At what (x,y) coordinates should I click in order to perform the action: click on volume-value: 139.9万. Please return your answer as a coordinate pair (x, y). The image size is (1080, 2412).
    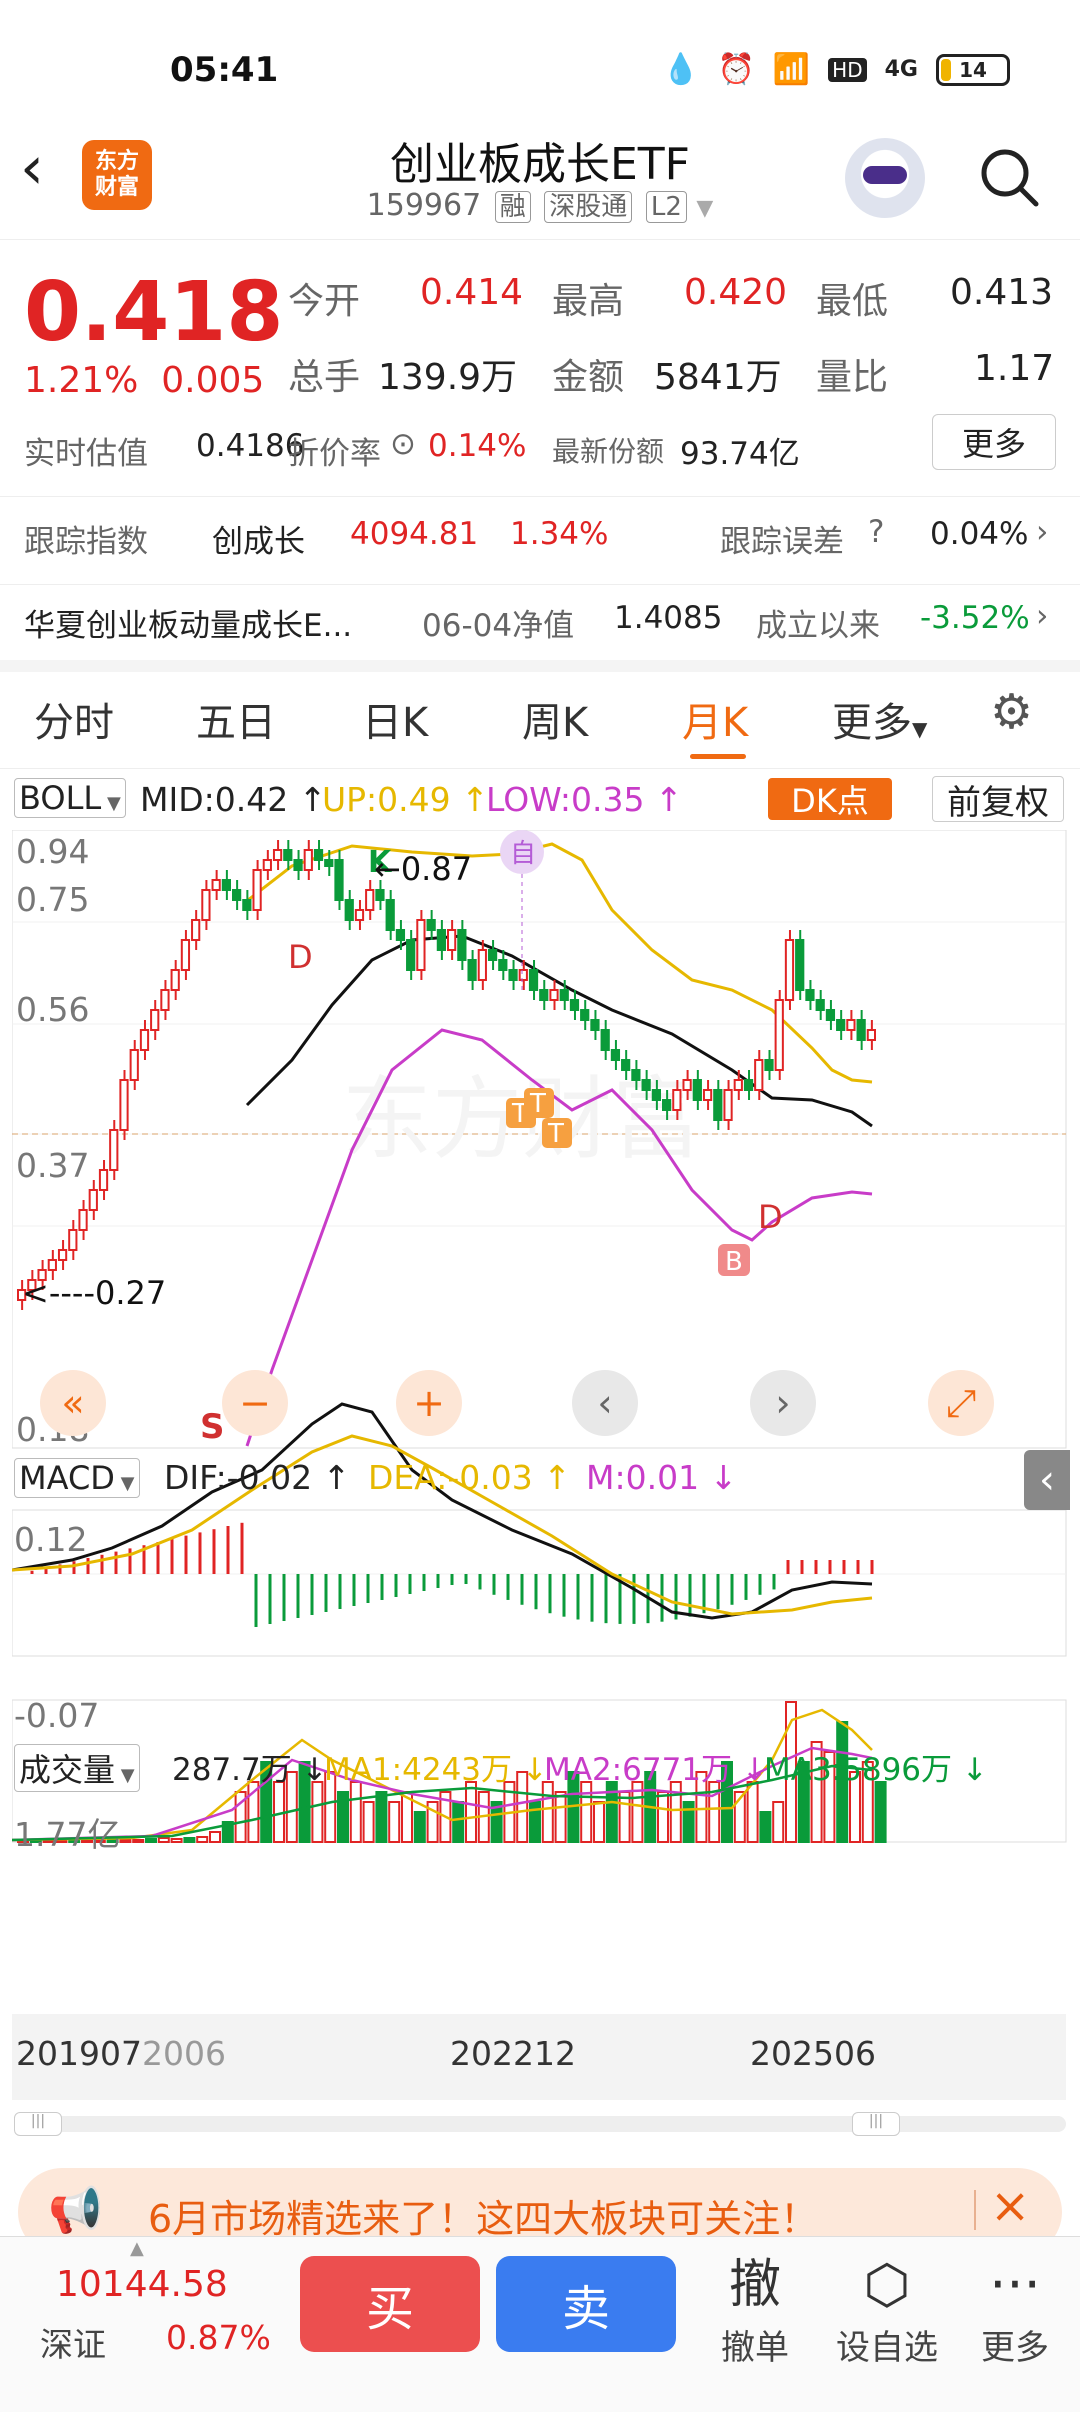
    Looking at the image, I should click on (448, 377).